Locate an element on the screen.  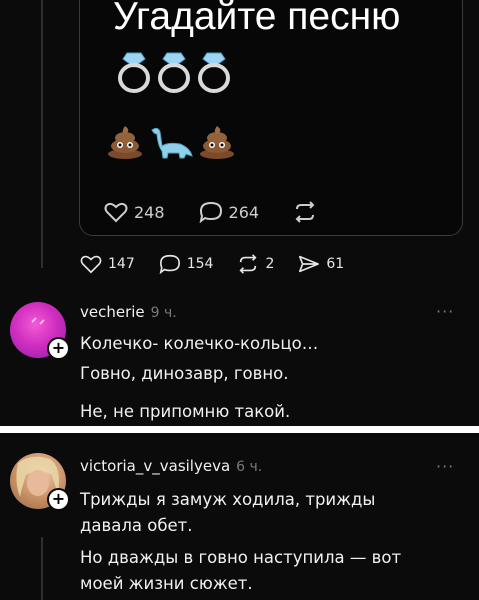
card-stats-row: 248 264 is located at coordinates (210, 212).